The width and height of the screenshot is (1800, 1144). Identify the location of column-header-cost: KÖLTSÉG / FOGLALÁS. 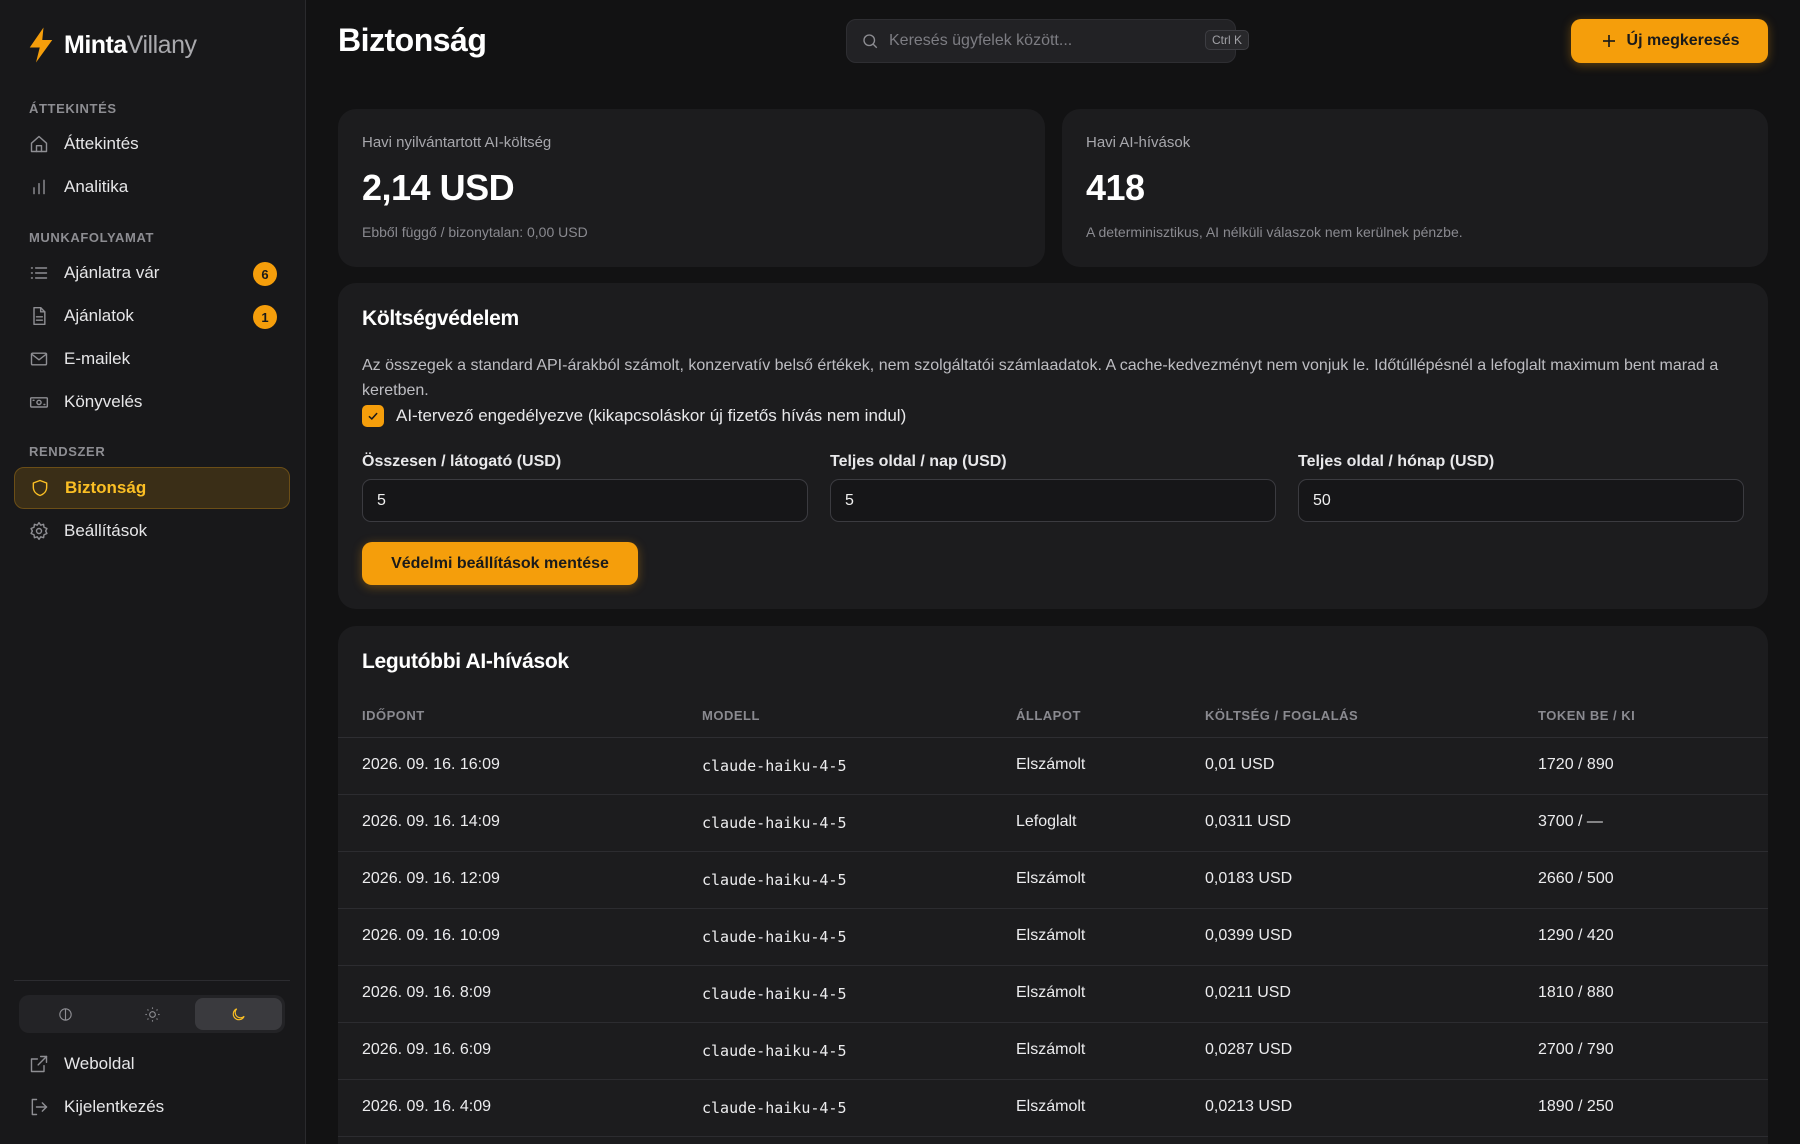
(1282, 715).